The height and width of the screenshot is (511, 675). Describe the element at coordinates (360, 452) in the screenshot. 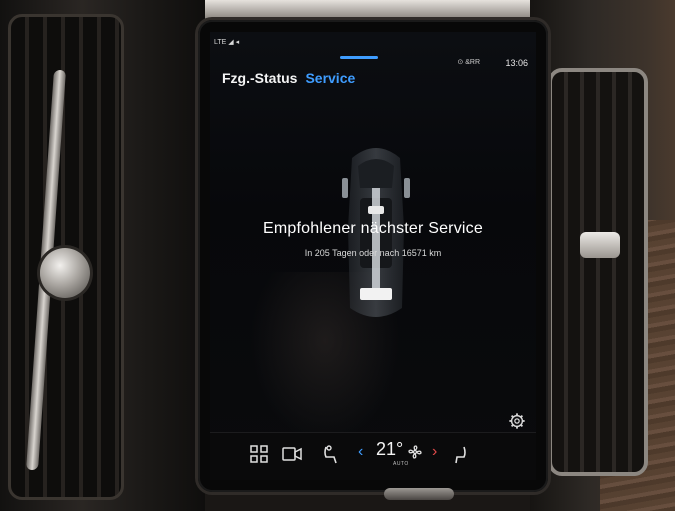

I see `temp-down-left-icon: ‹` at that location.